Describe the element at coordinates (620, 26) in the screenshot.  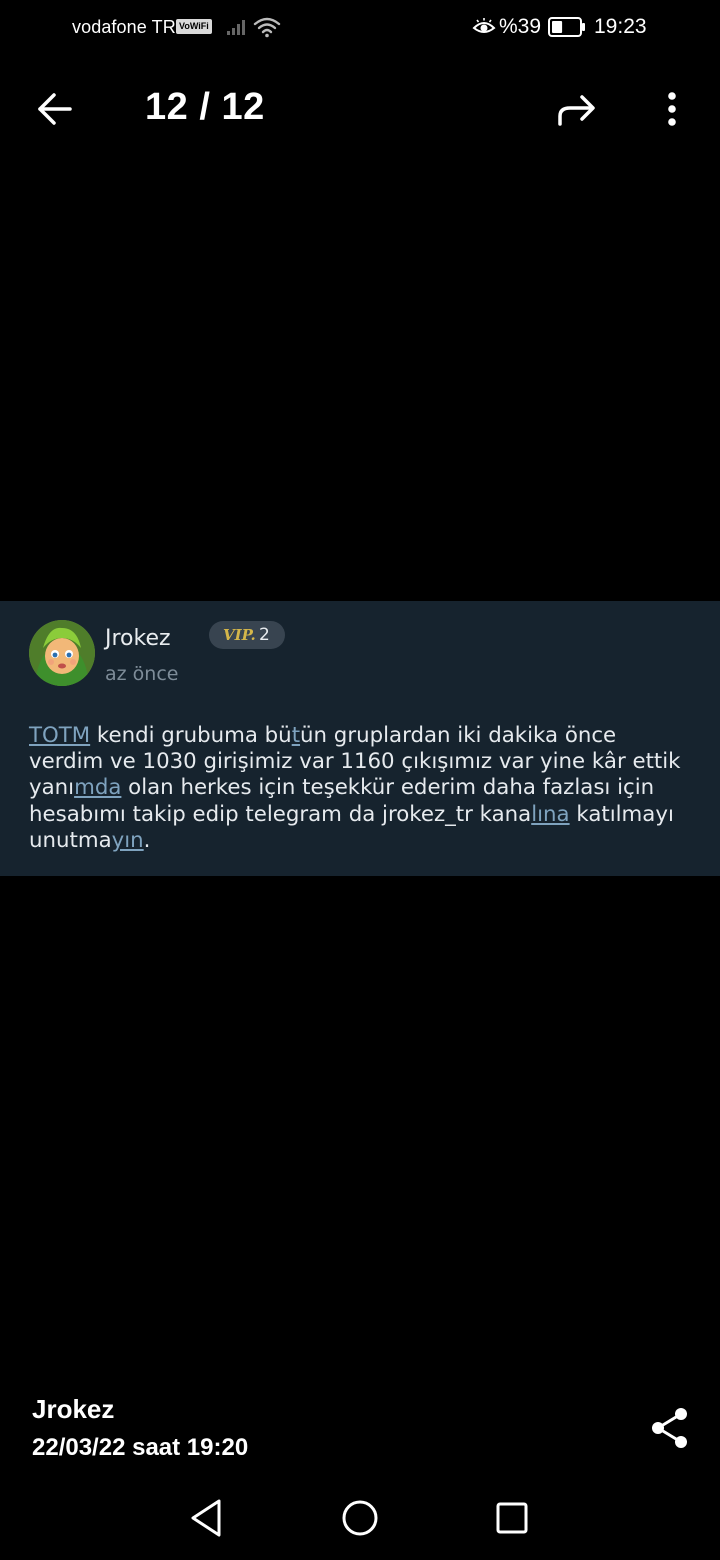
I see `clock: 19:23` at that location.